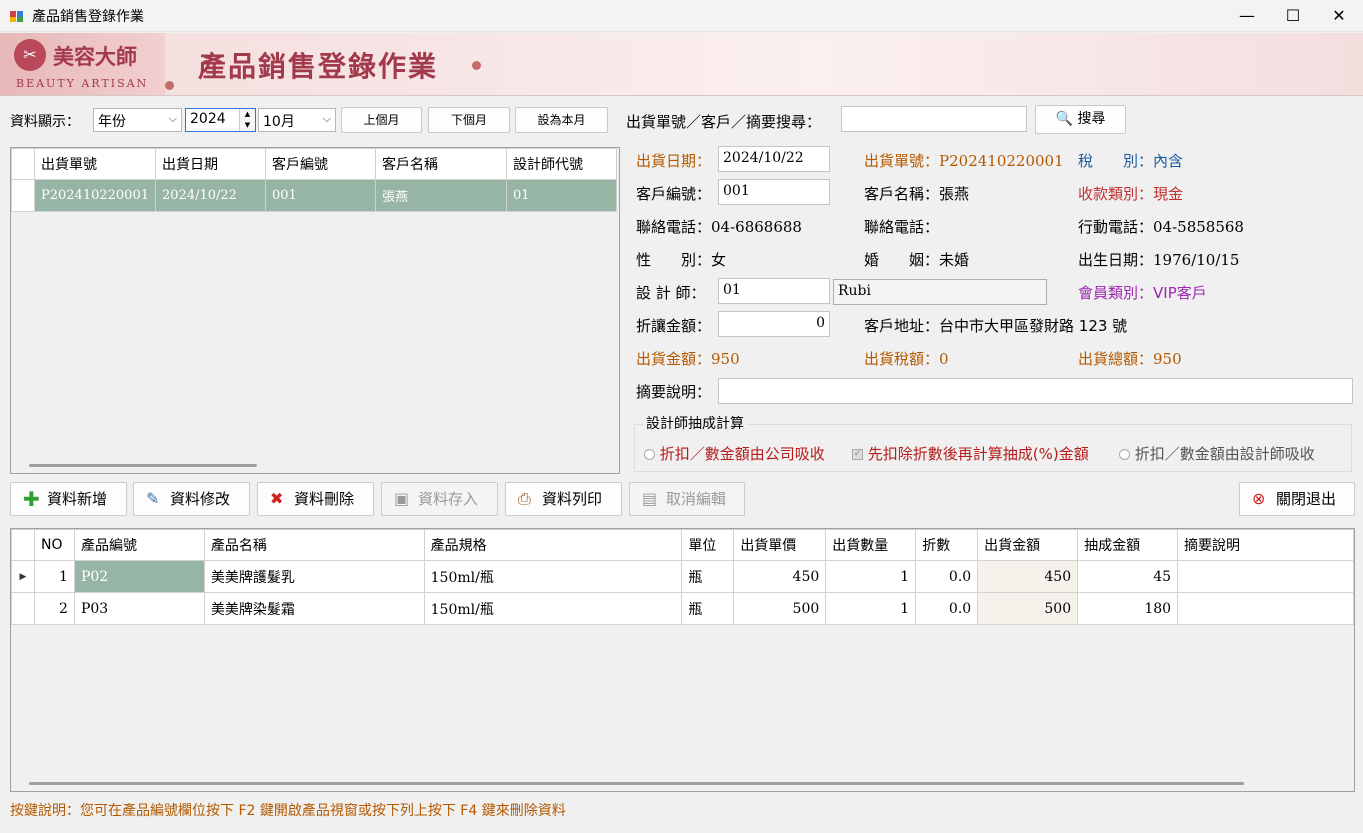  What do you see at coordinates (719, 227) in the screenshot?
I see `phone1-label: 聯絡電話：04-6868688` at bounding box center [719, 227].